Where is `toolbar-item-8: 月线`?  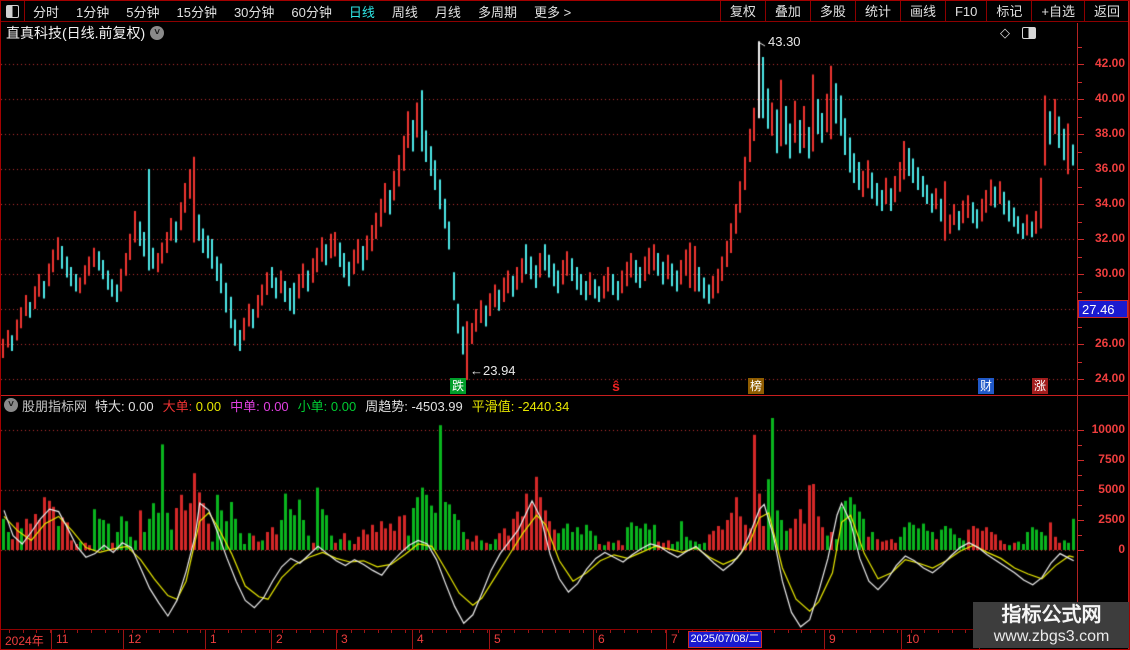 toolbar-item-8: 月线 is located at coordinates (448, 11).